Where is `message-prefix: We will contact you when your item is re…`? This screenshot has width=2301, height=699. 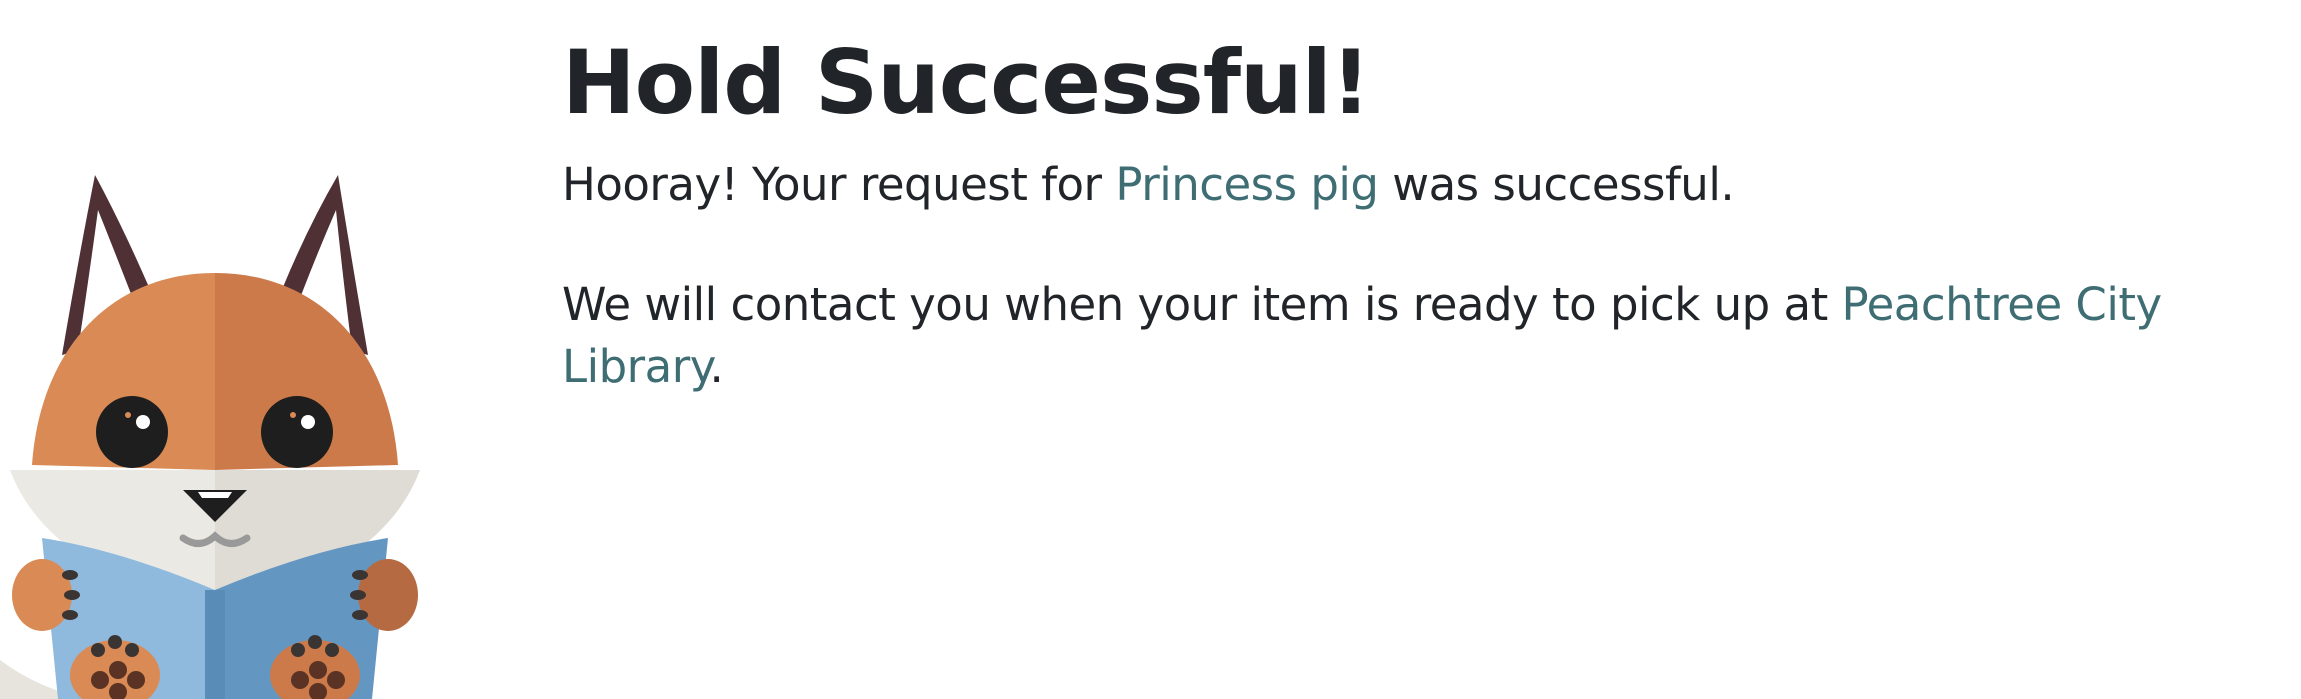 message-prefix: We will contact you when your item is re… is located at coordinates (1202, 304).